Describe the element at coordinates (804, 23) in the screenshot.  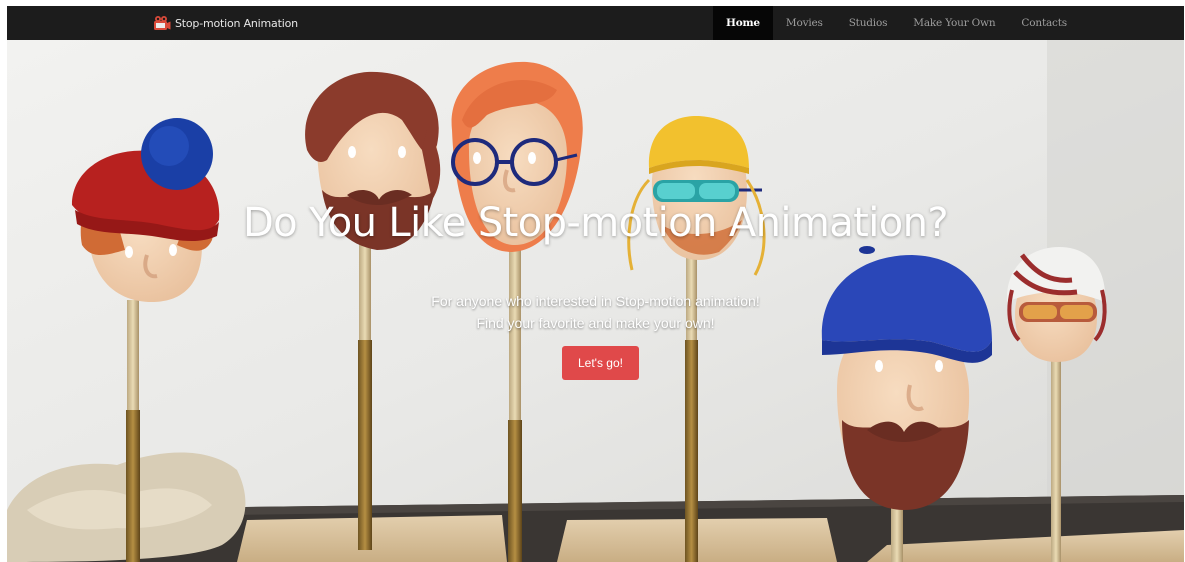
I see `nav-movies: Movies` at that location.